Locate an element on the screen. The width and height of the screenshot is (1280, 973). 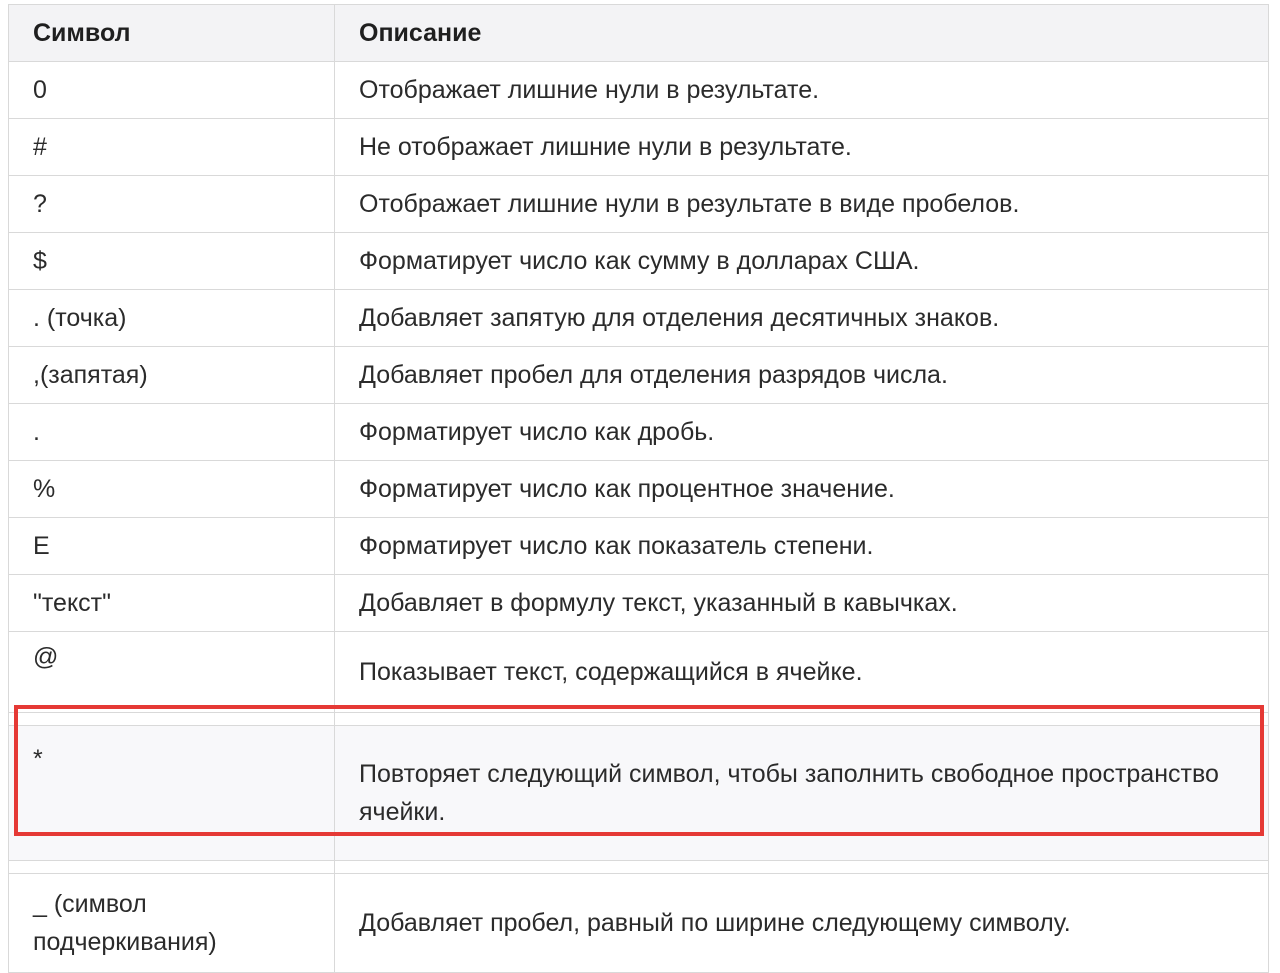
symbol-cell: % is located at coordinates (171, 489).